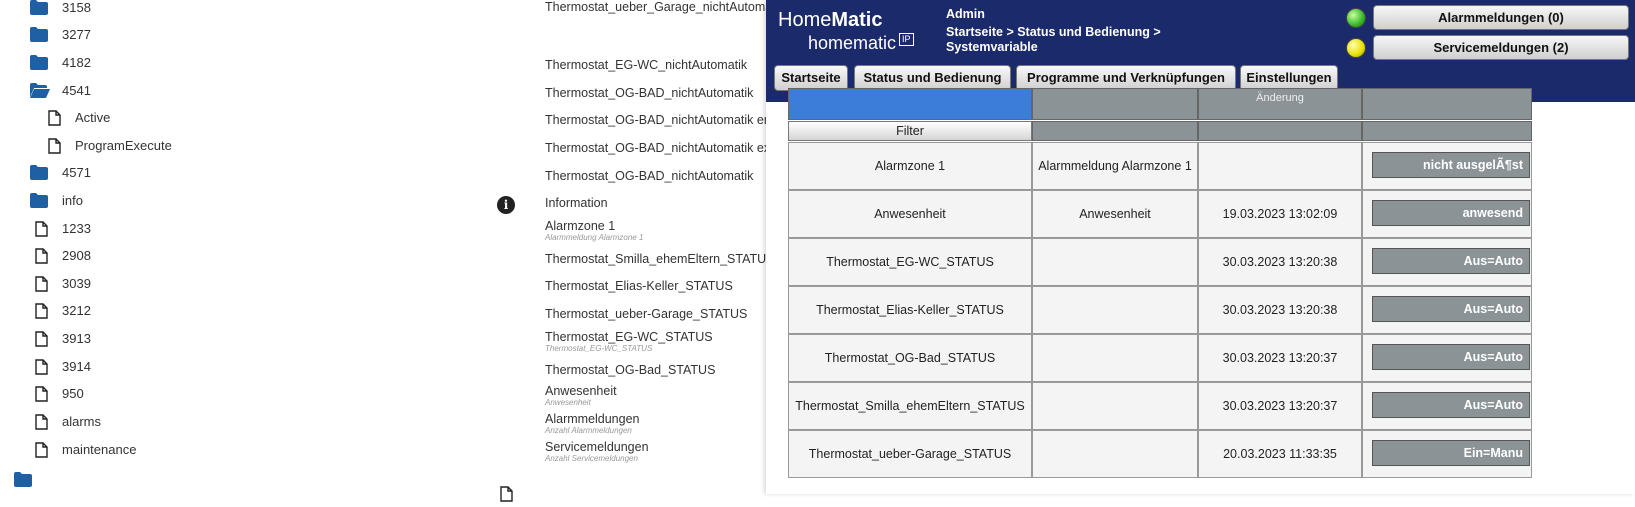  Describe the element at coordinates (660, 259) in the screenshot. I see `description-title: Thermostat_Smilla_ehemEltern_STATUS` at that location.